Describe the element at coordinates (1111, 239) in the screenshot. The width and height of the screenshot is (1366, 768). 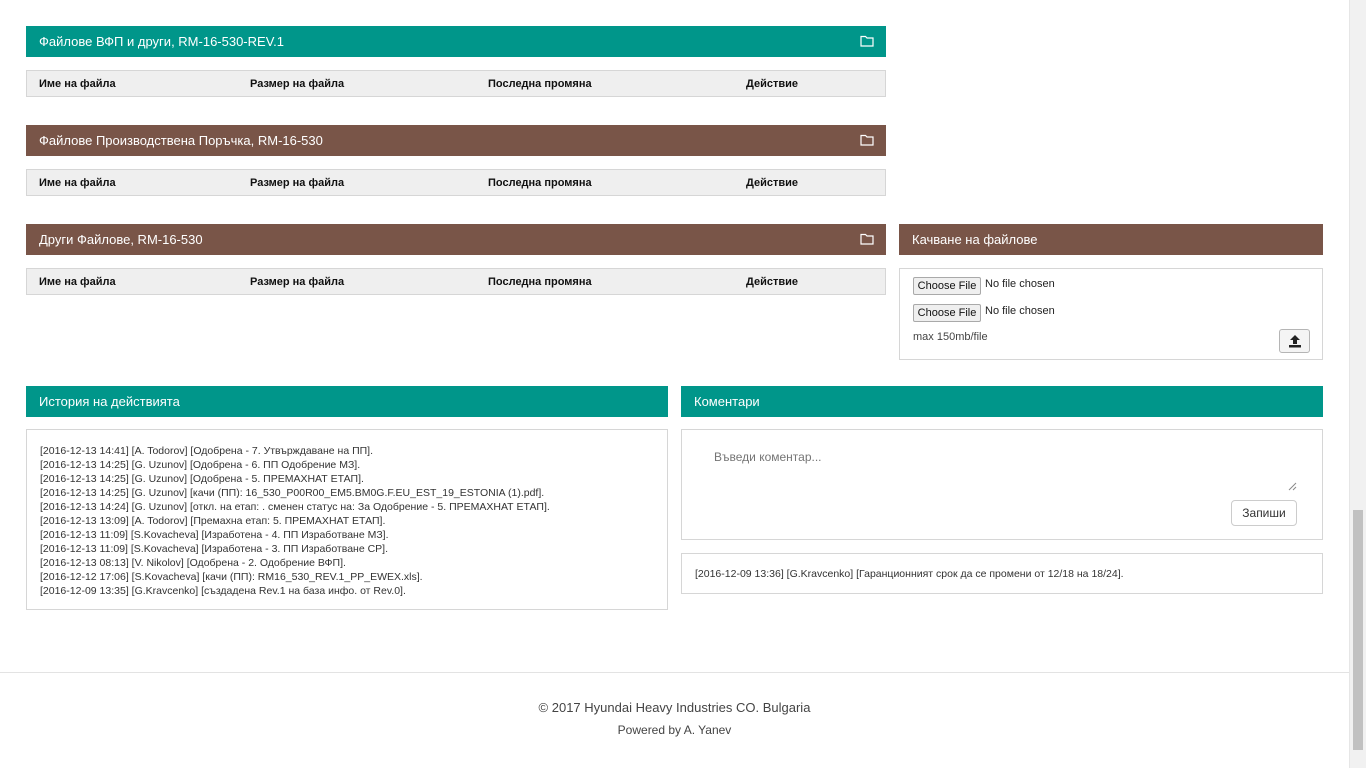
I see `panel-header-upload: Качване на файлове` at that location.